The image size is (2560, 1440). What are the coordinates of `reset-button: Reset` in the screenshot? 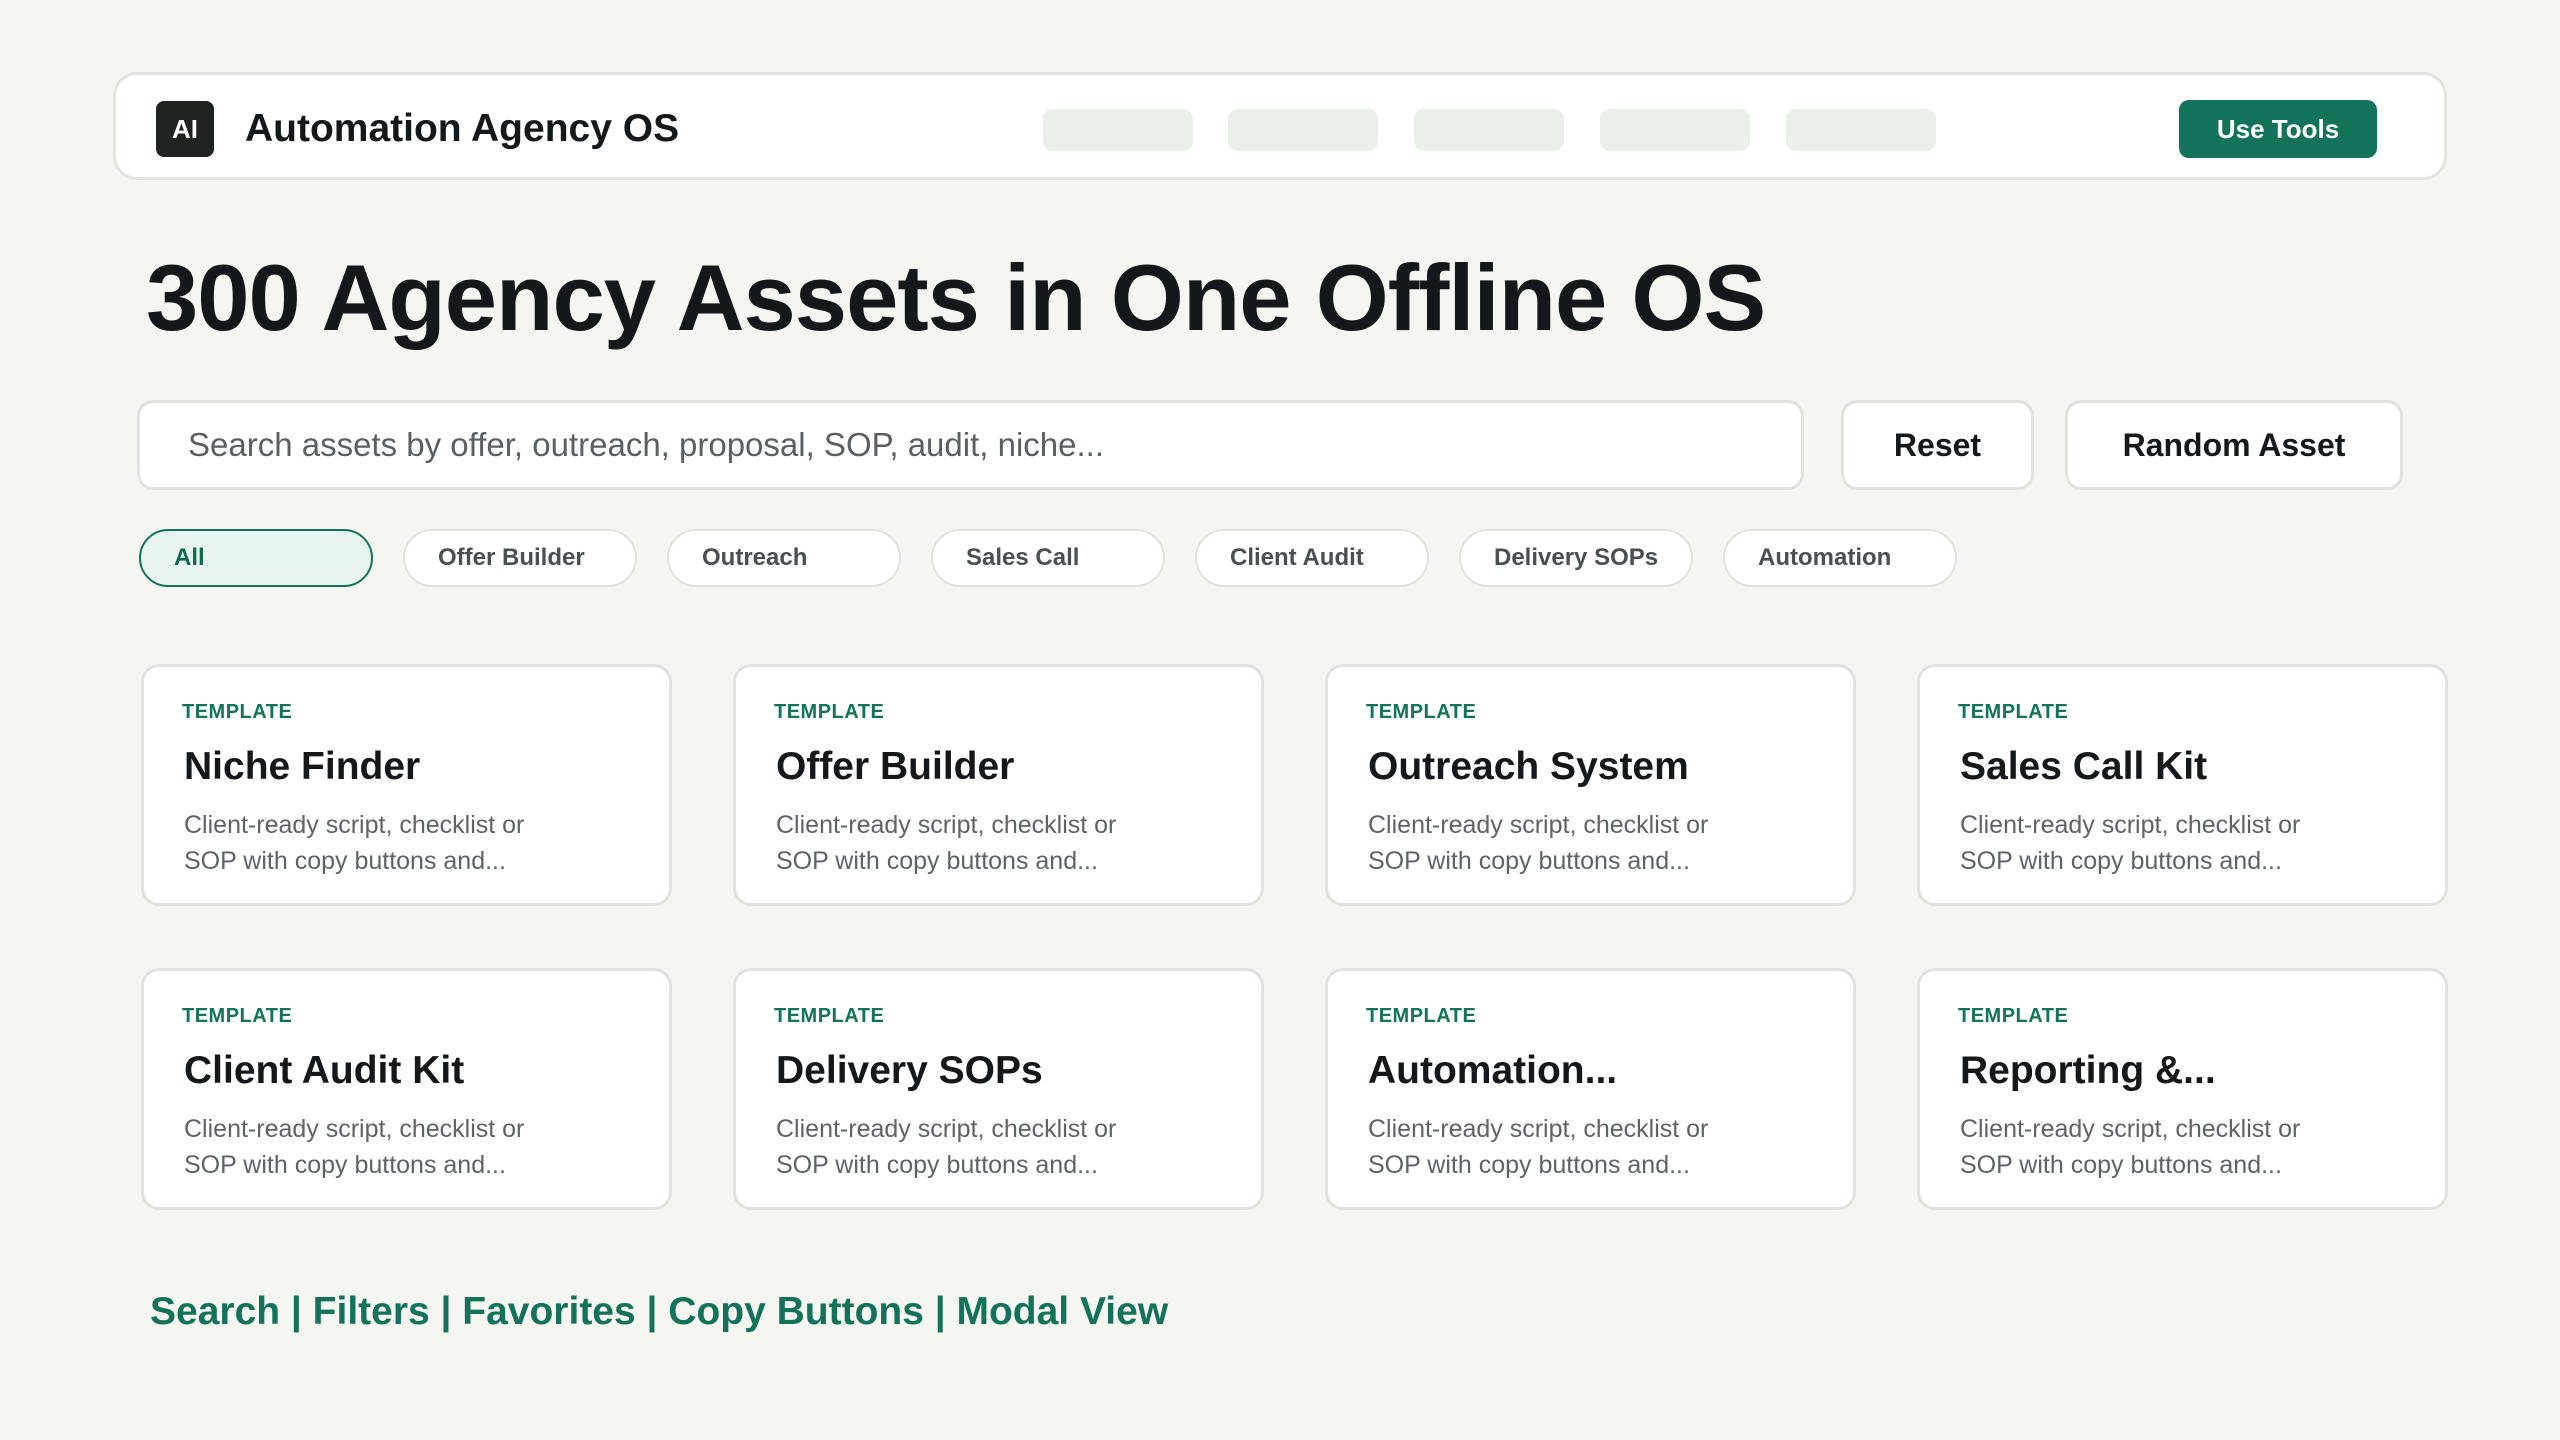 It's located at (1937, 445).